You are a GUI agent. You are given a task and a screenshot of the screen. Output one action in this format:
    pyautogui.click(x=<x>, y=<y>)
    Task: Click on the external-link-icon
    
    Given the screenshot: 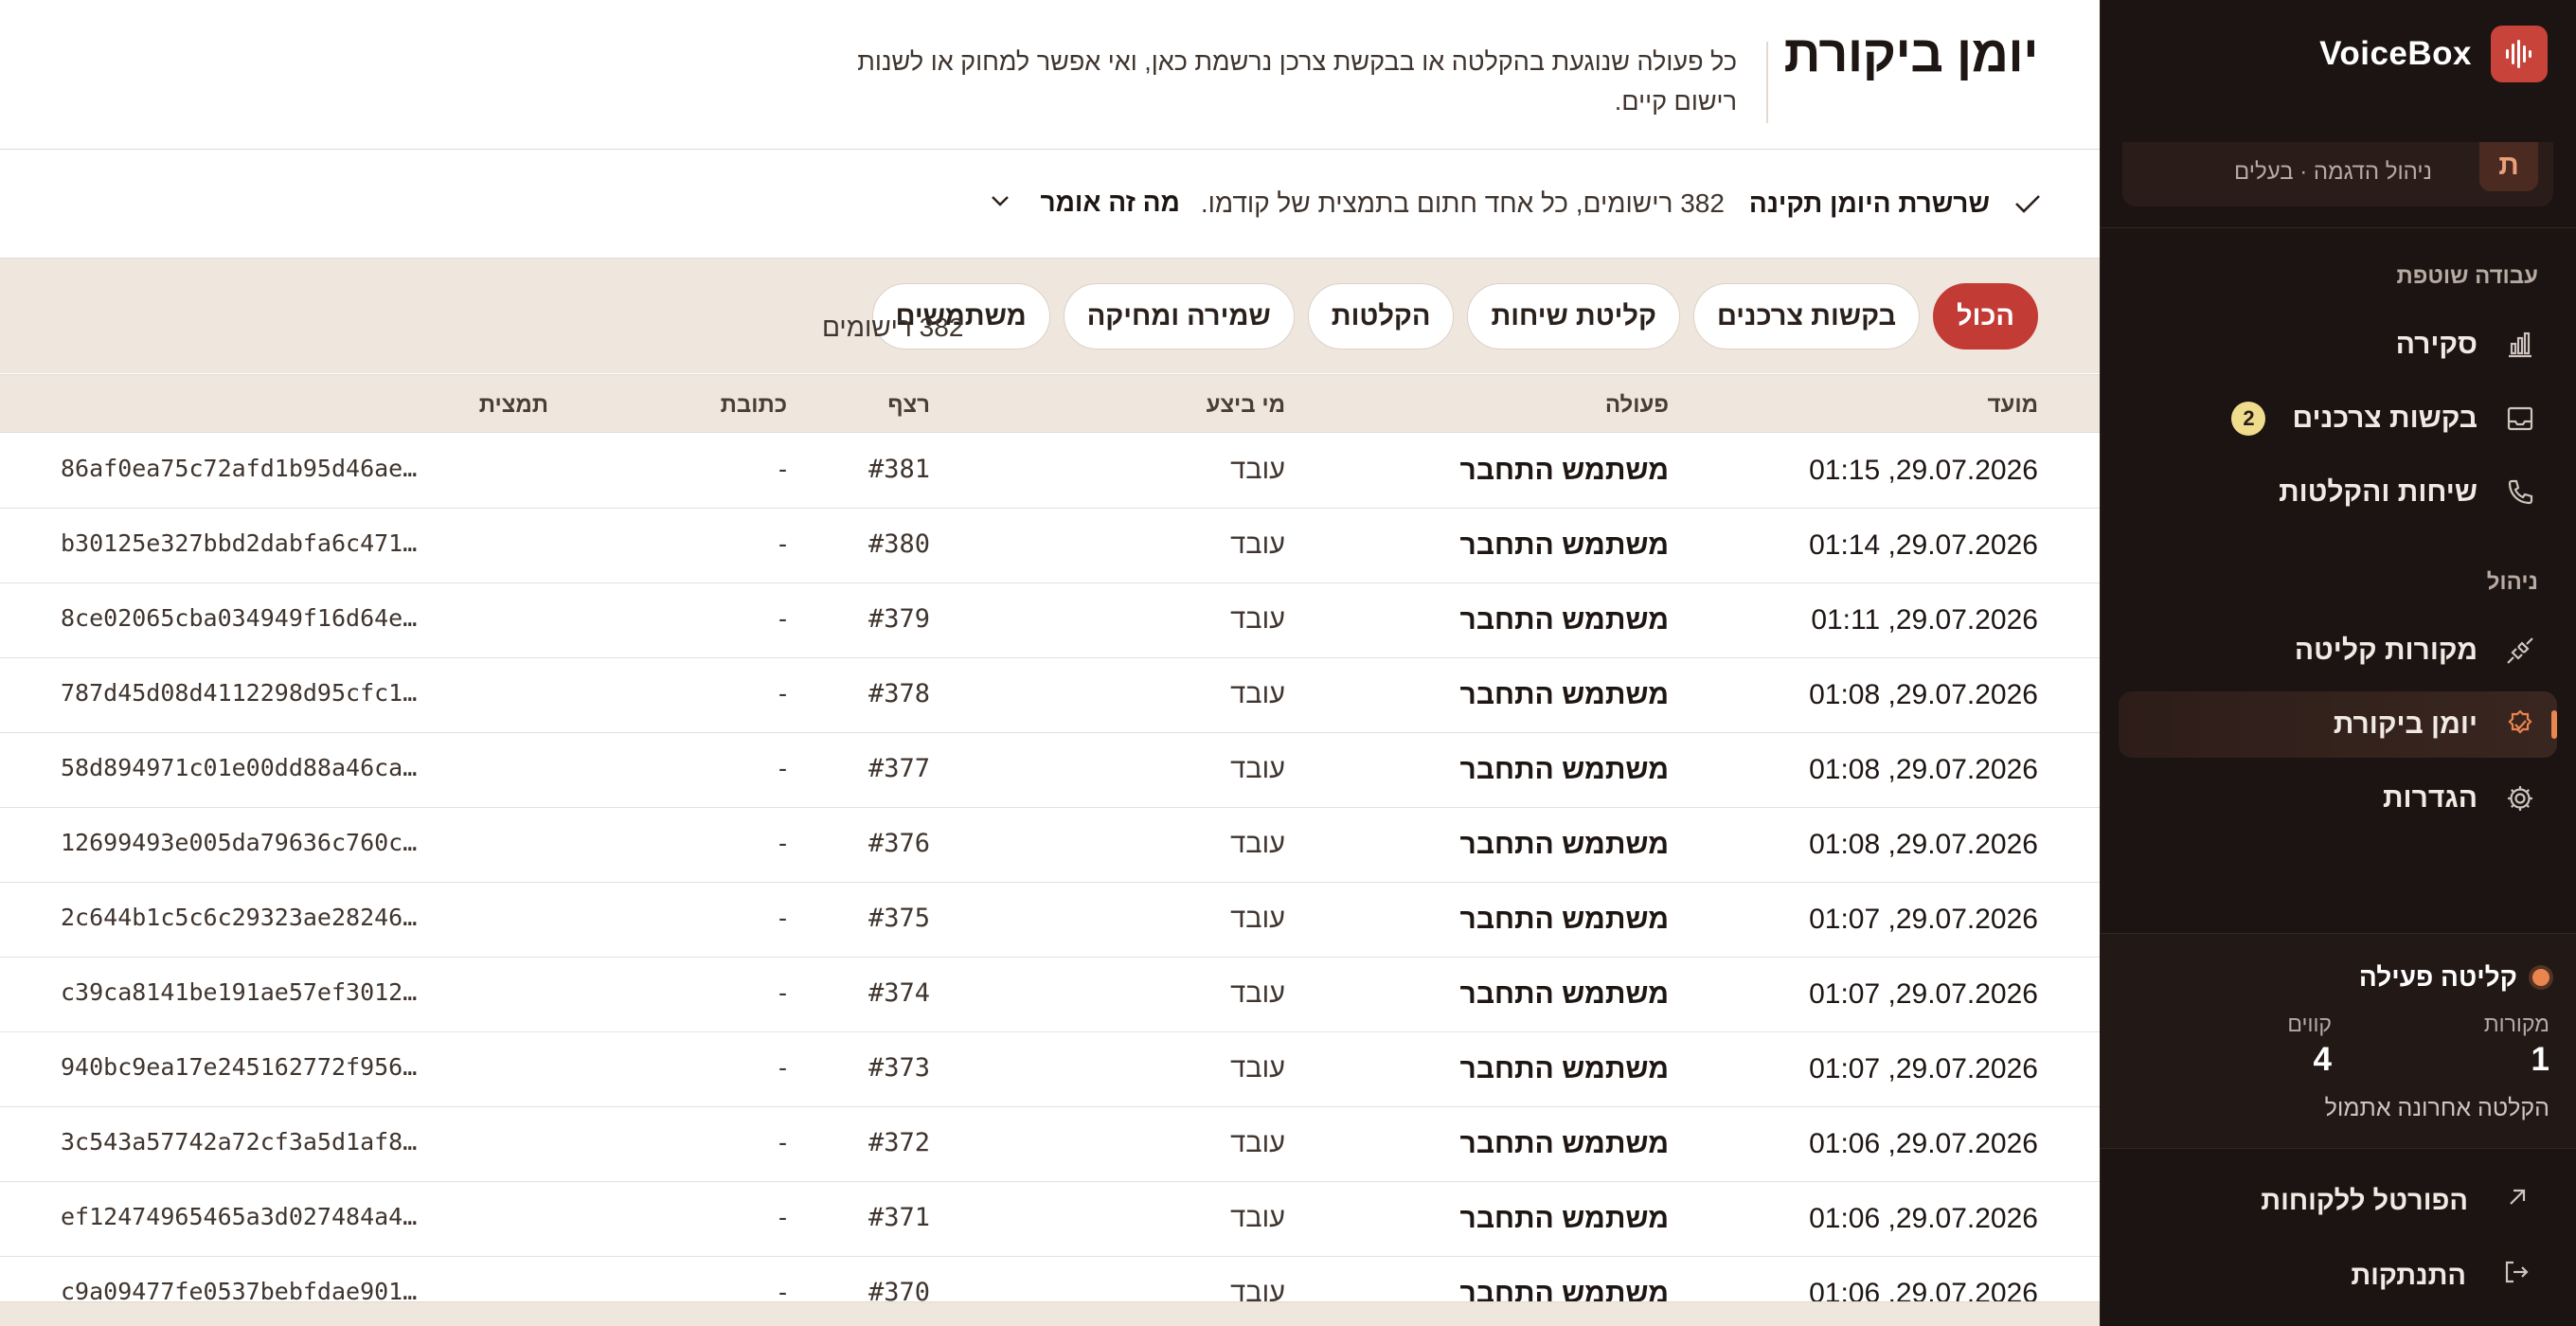 What is the action you would take?
    pyautogui.click(x=2517, y=1201)
    